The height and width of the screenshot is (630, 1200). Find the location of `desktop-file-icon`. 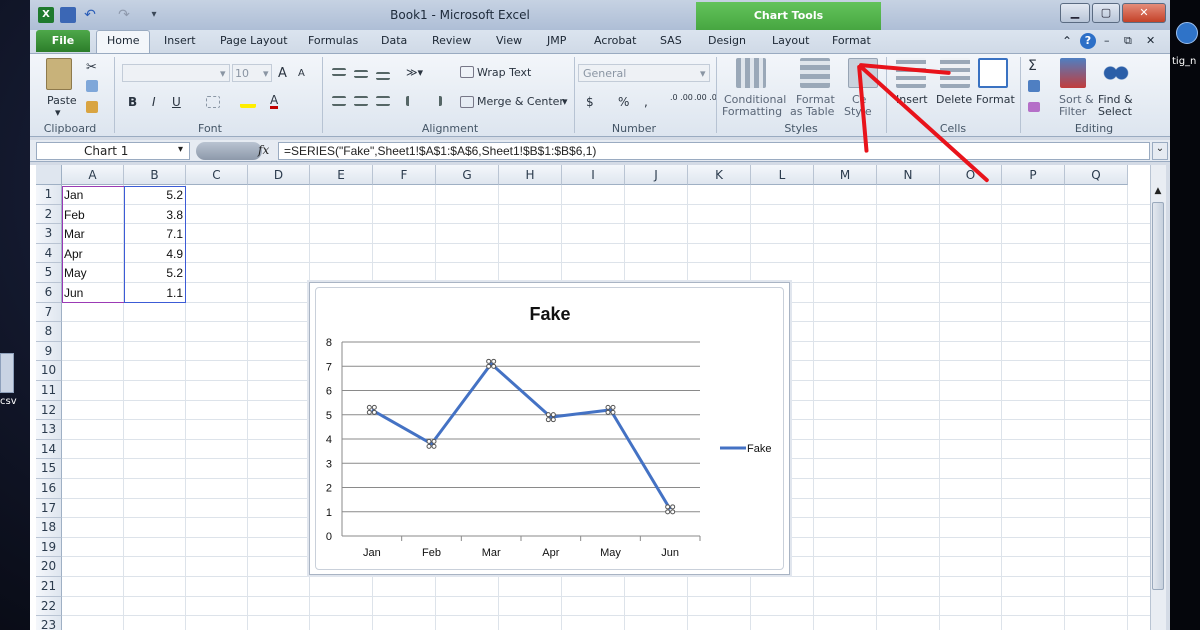

desktop-file-icon is located at coordinates (7, 373).